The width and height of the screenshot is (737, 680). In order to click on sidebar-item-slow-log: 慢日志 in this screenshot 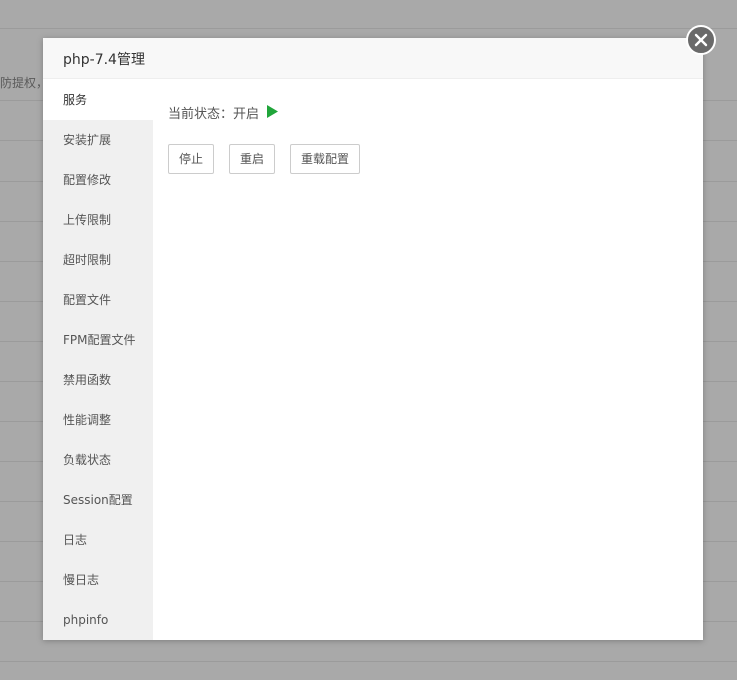, I will do `click(98, 580)`.